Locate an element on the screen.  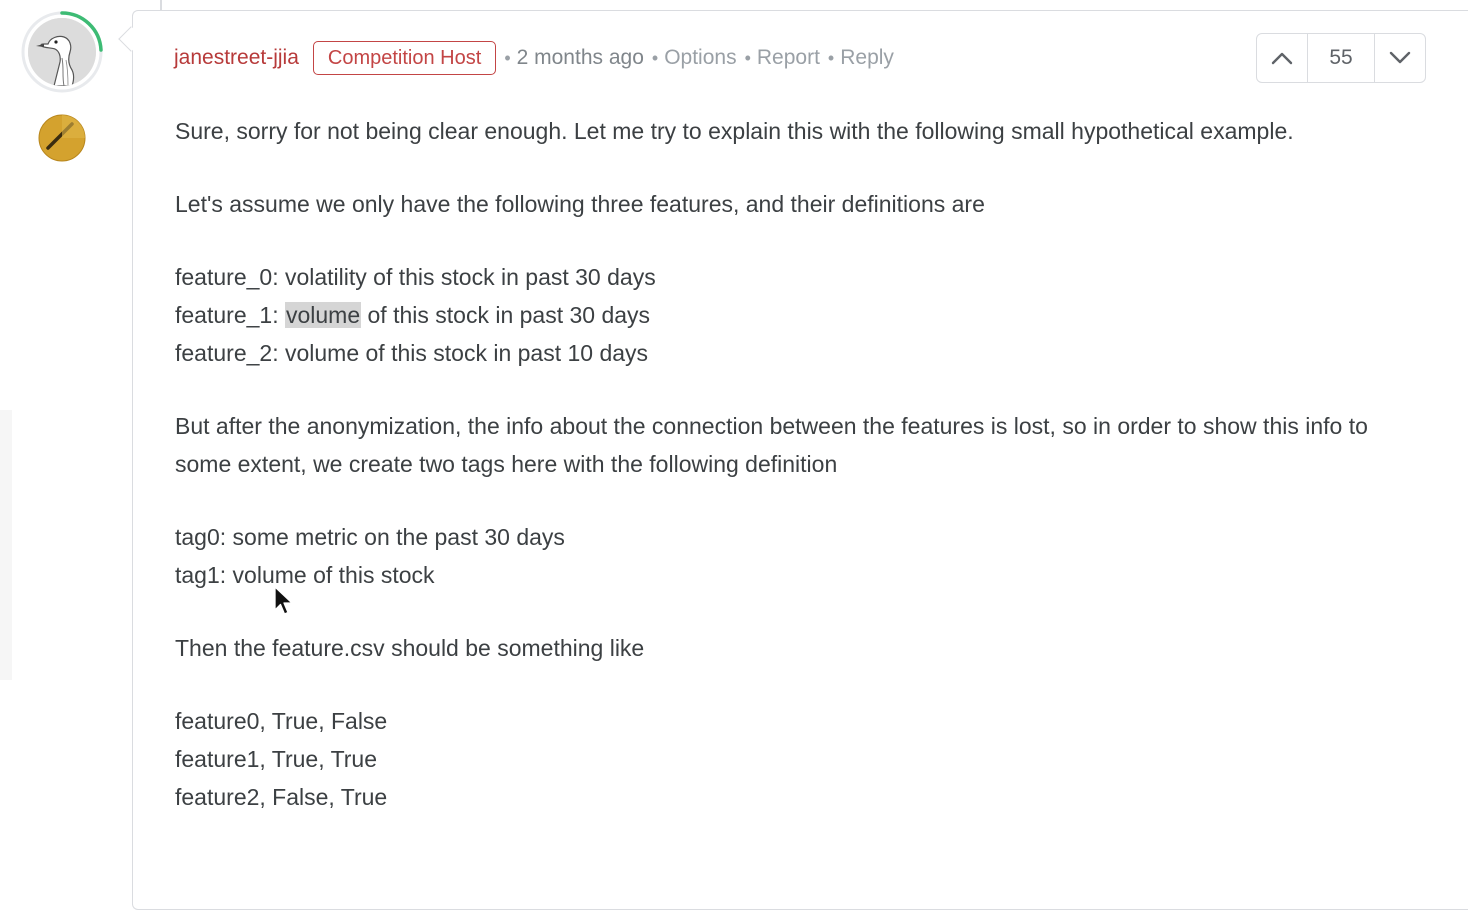
chevron-down-icon is located at coordinates (1400, 57).